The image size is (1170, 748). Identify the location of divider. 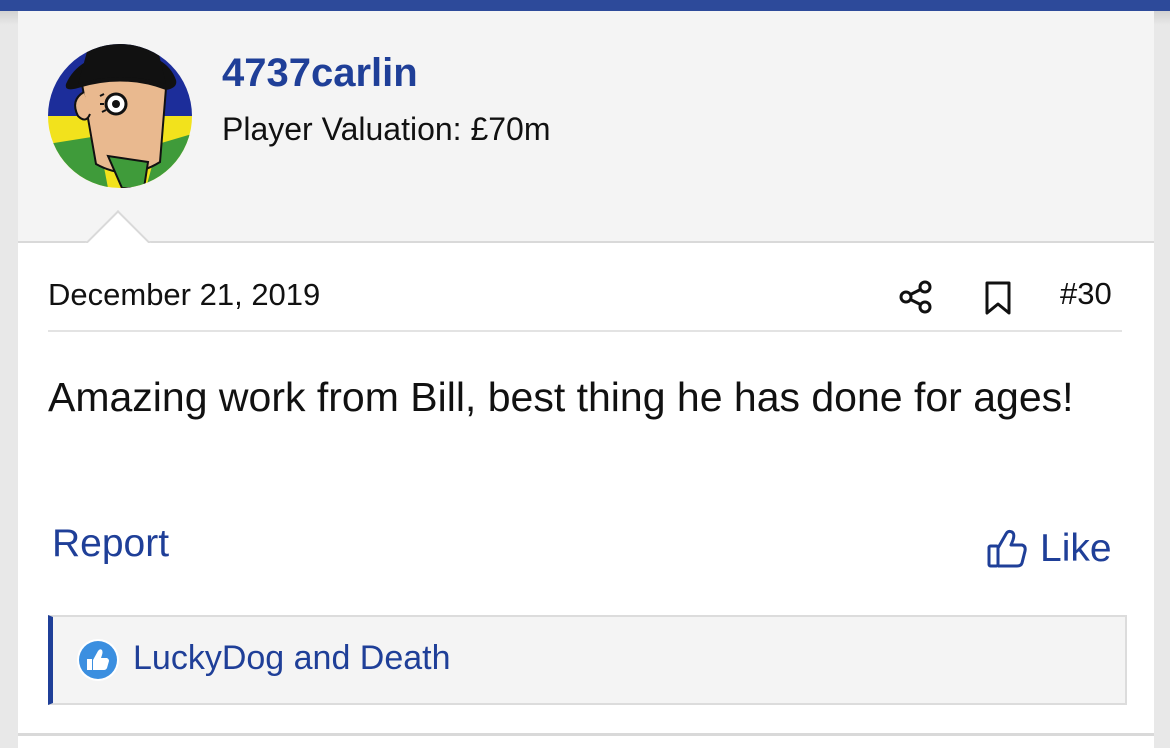
(585, 331).